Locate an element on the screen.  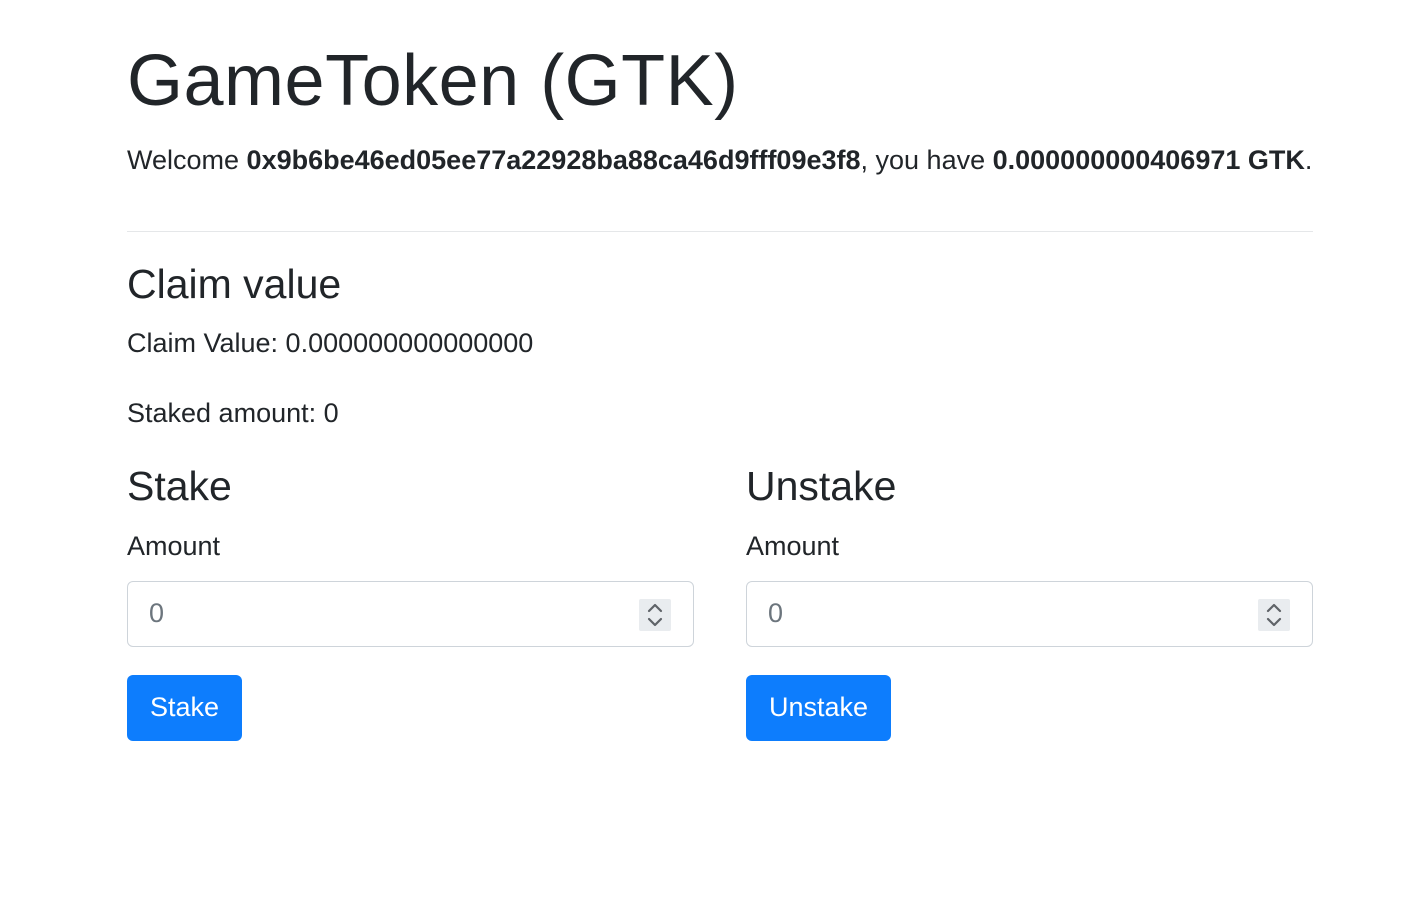
unstake-button: Unstake is located at coordinates (819, 707).